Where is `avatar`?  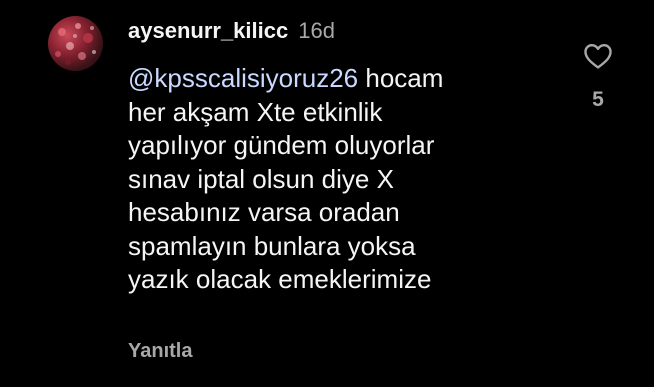 avatar is located at coordinates (75, 43).